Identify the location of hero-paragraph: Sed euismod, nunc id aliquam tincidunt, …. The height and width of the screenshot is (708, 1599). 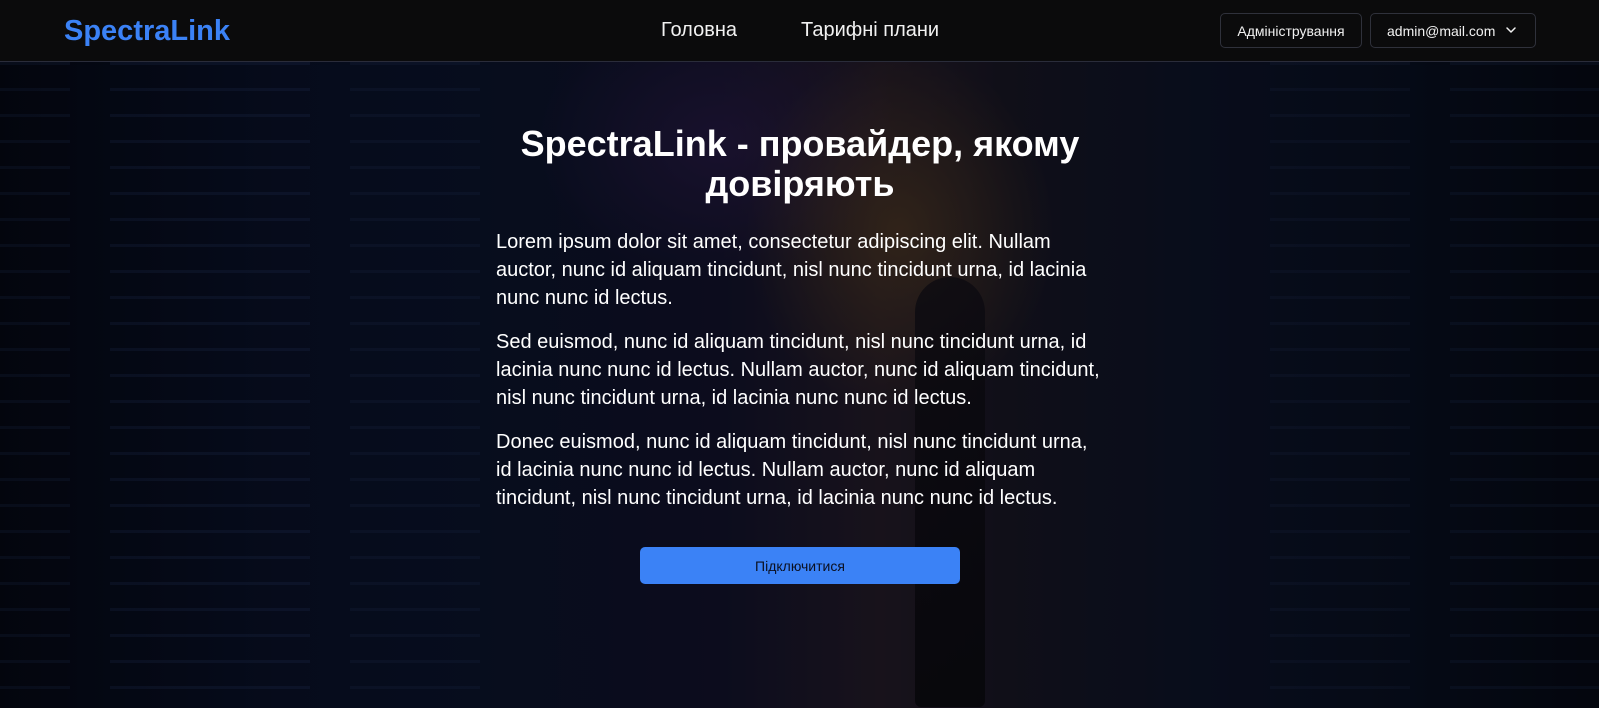
(798, 370).